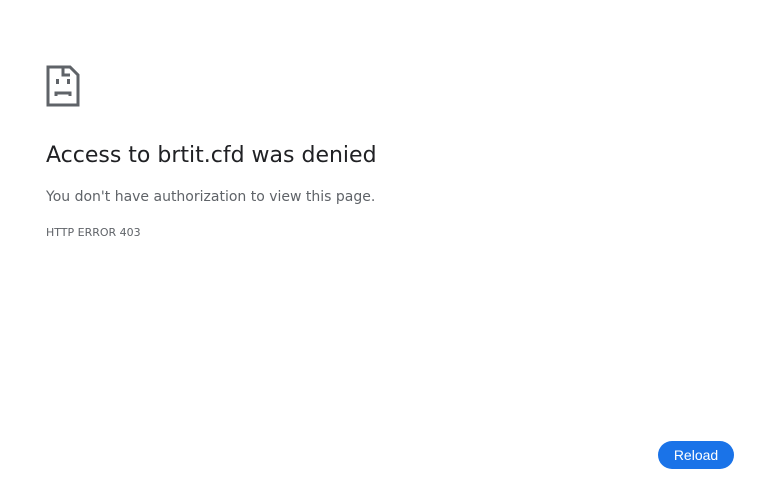 Image resolution: width=780 pixels, height=493 pixels. I want to click on sad-page-icon, so click(63, 86).